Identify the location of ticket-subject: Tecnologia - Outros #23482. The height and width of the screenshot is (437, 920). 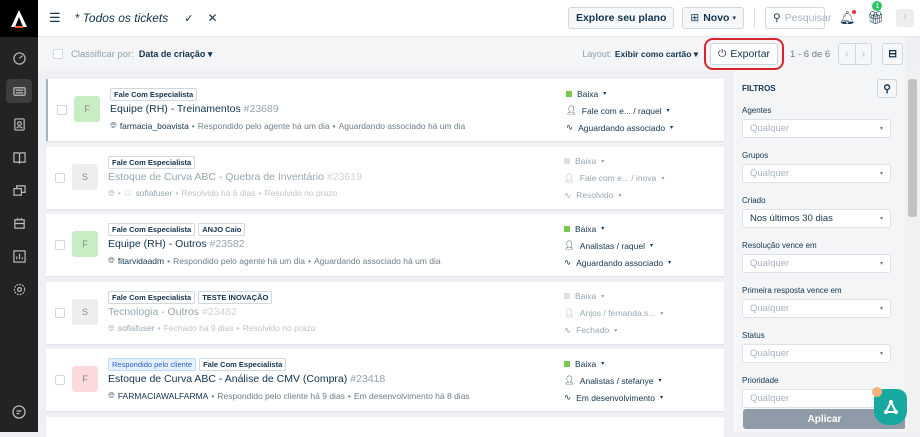
(172, 312).